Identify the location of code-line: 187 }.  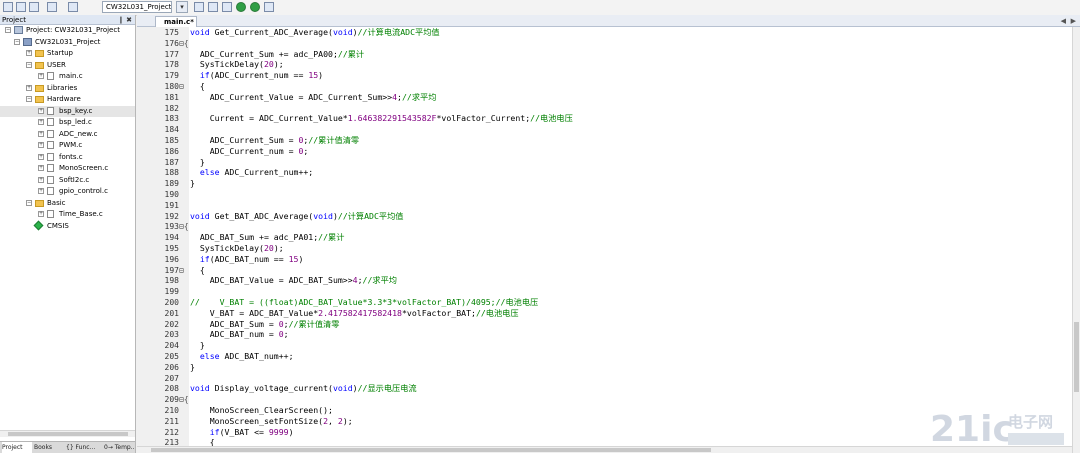
(604, 162).